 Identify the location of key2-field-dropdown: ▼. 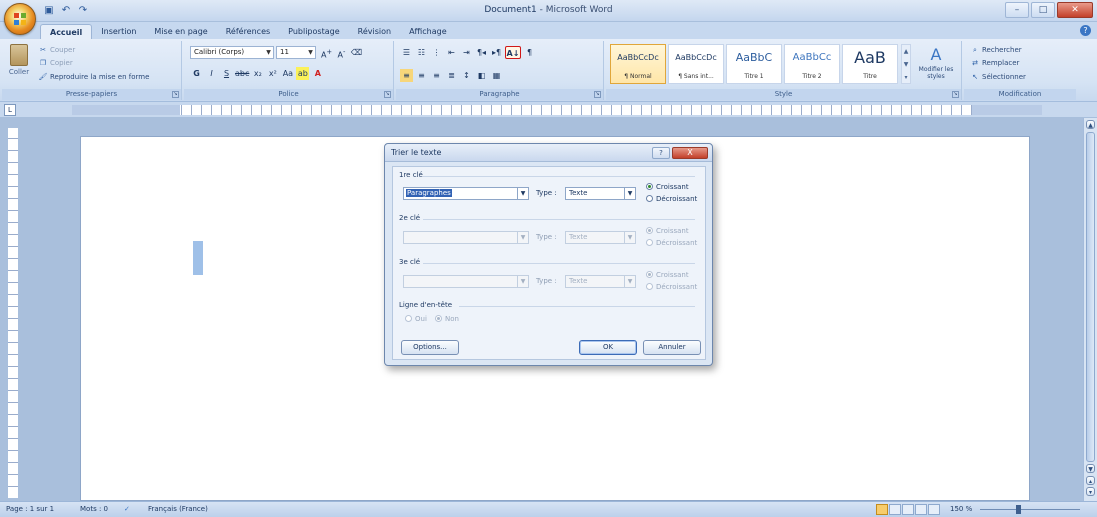
(466, 237).